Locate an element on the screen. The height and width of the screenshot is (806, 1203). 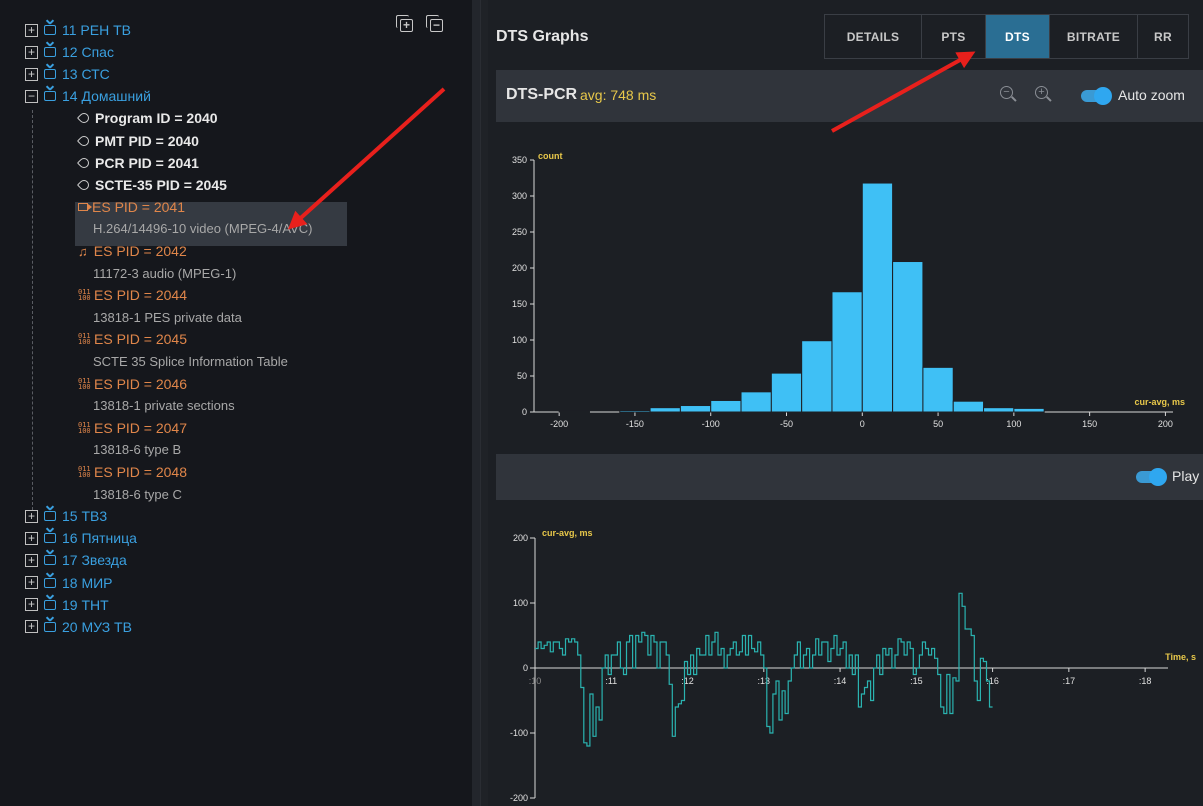
tree-program-2: + 13 СТС is located at coordinates (67, 74).